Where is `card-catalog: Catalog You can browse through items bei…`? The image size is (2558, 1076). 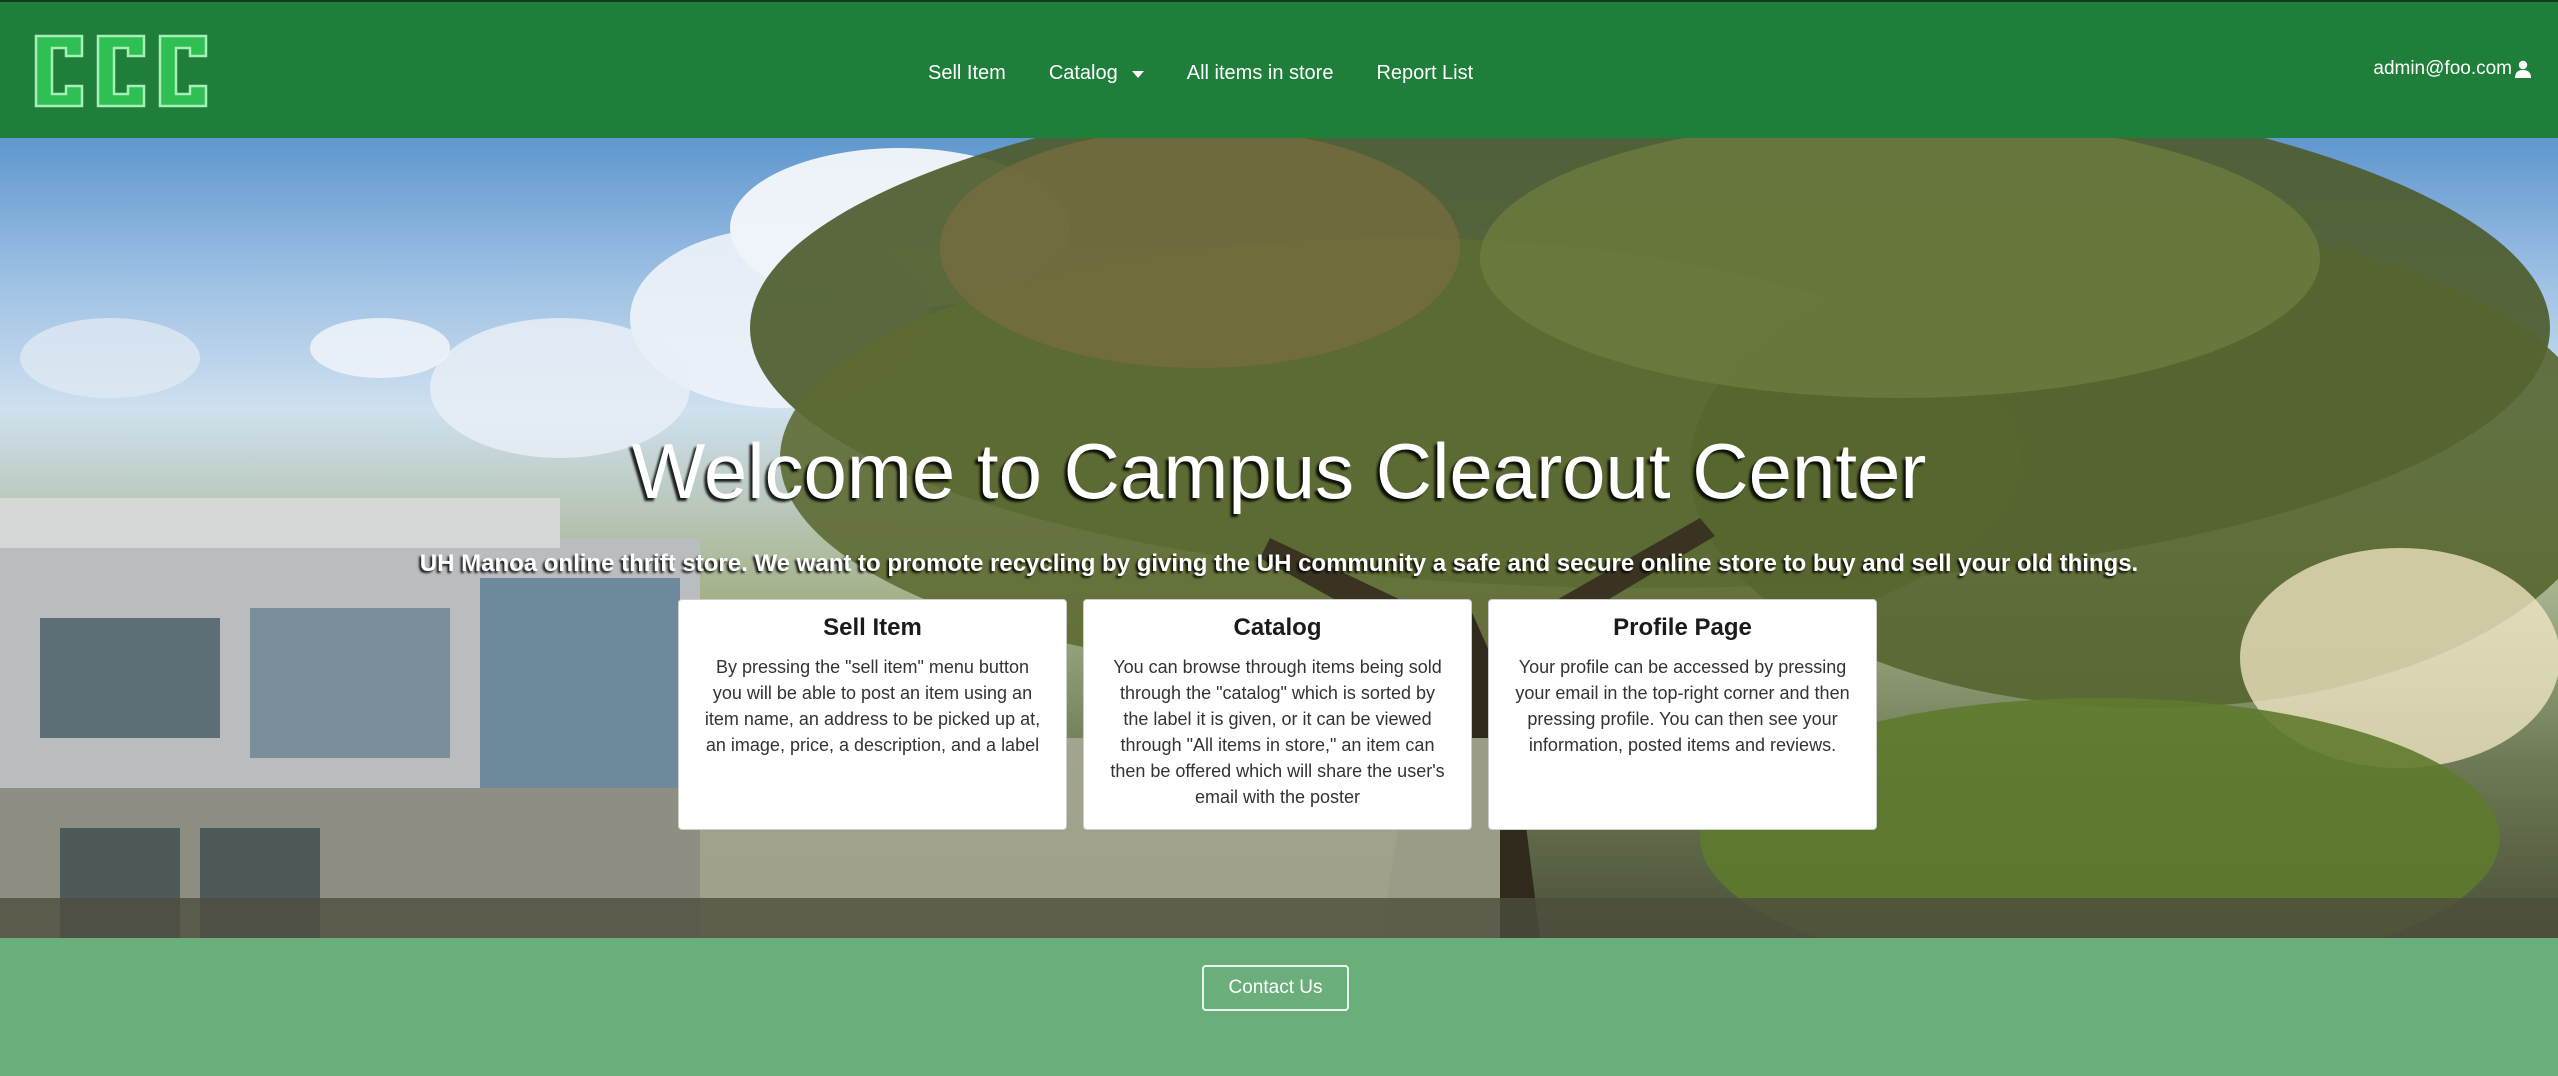
card-catalog: Catalog You can browse through items bei… is located at coordinates (1277, 714).